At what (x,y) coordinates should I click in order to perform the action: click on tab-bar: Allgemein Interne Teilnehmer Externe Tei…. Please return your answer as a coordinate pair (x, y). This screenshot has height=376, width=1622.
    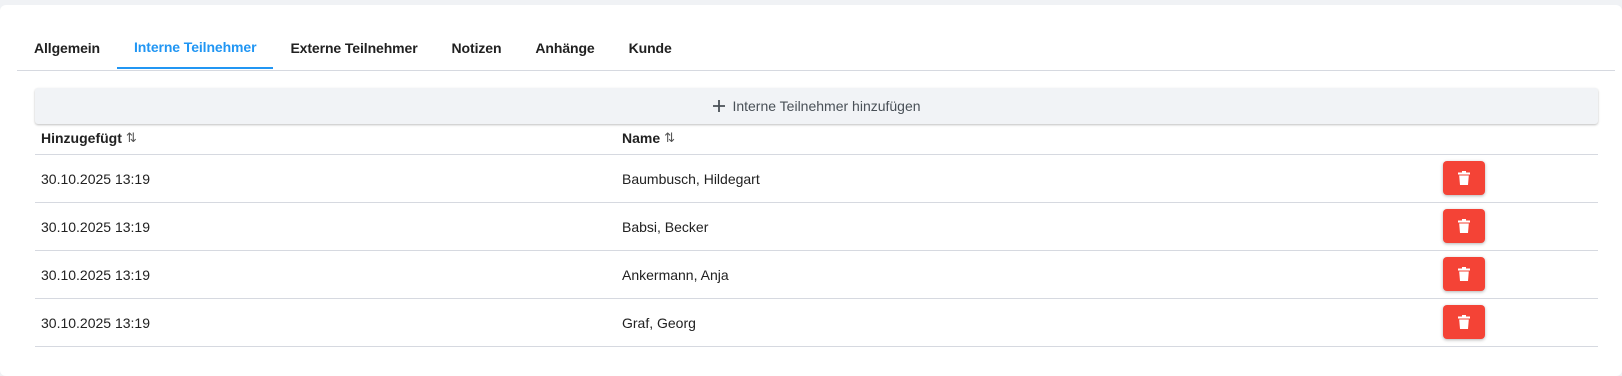
    Looking at the image, I should click on (816, 49).